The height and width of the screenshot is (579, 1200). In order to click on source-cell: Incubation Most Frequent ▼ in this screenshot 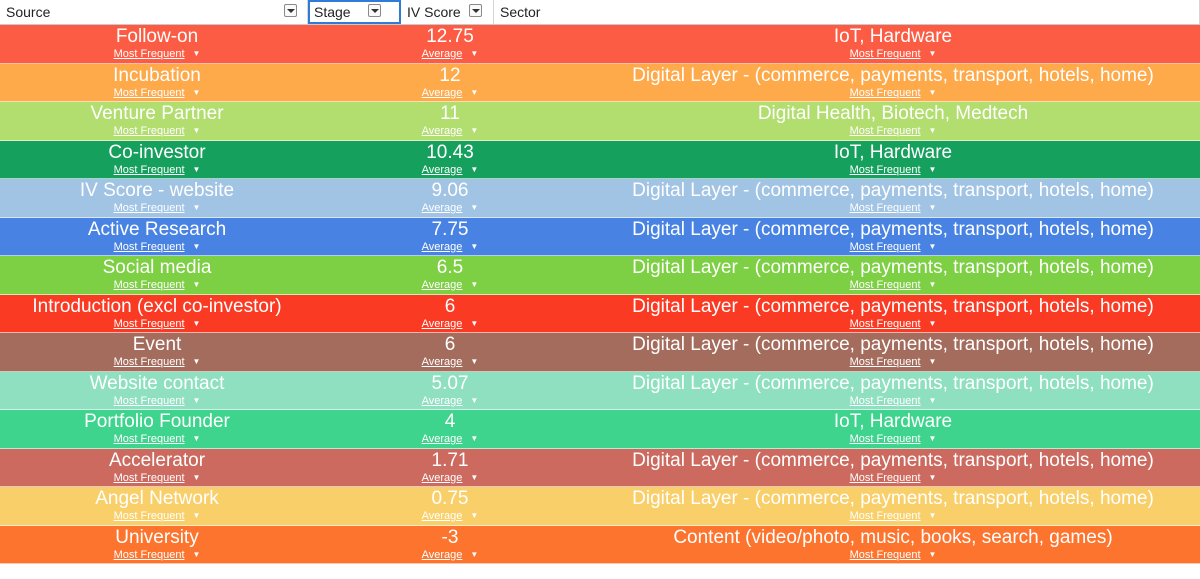, I will do `click(157, 83)`.